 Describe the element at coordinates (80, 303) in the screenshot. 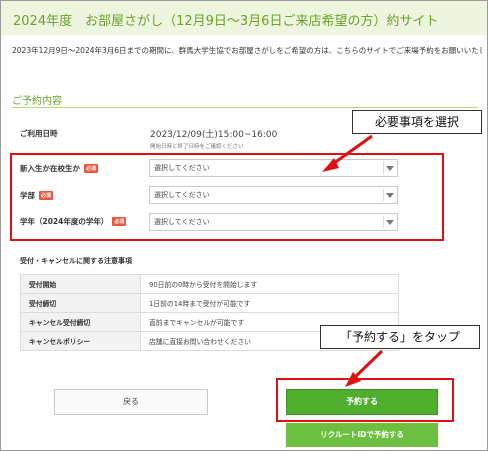

I see `policy-key: 受付締切` at that location.